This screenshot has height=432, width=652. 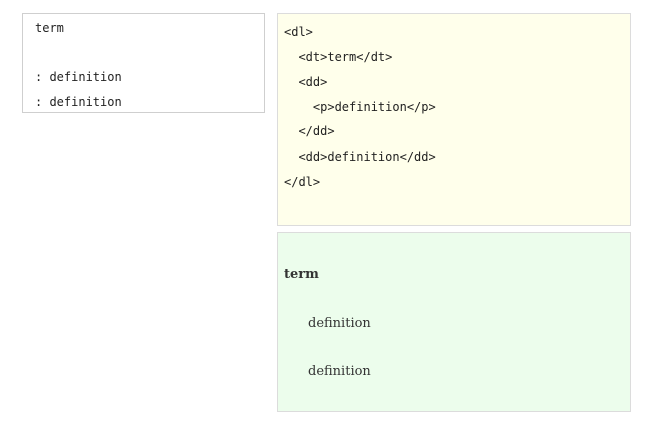 What do you see at coordinates (302, 182) in the screenshot?
I see `code-line: </dl>` at bounding box center [302, 182].